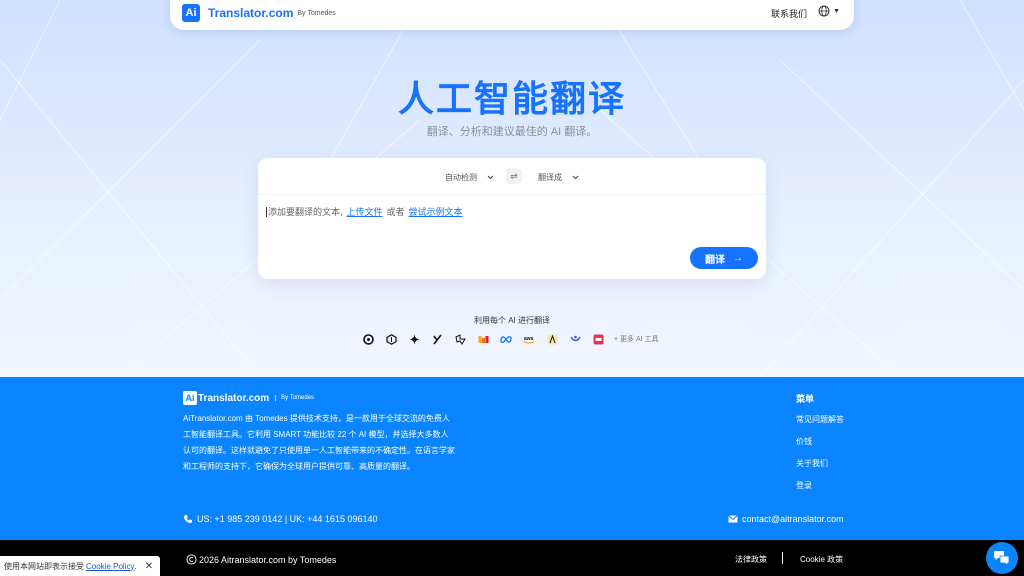 Image resolution: width=1024 pixels, height=576 pixels. I want to click on logo-name: Translator.com, so click(251, 13).